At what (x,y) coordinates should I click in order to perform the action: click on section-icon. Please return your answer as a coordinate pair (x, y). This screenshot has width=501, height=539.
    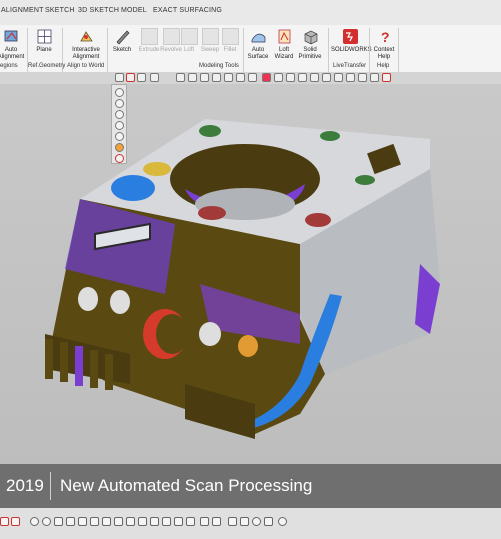
    Looking at the image, I should click on (228, 77).